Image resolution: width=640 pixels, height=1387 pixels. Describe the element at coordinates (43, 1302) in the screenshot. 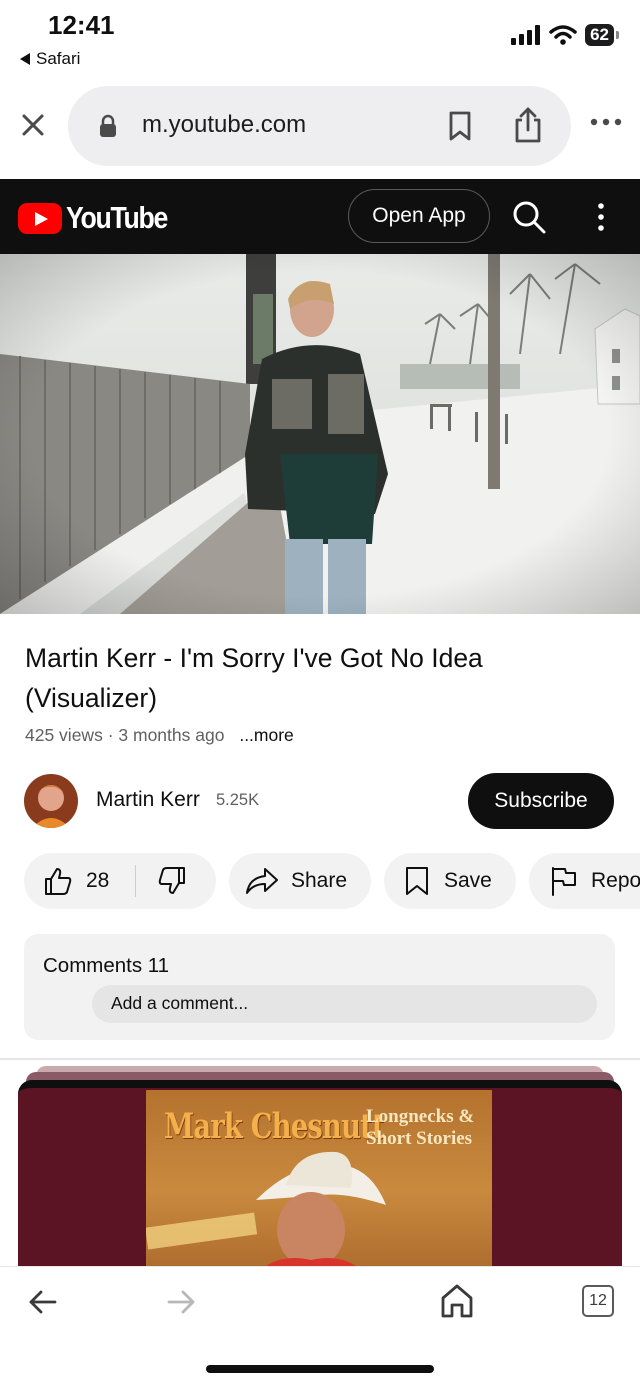

I see `back-arrow-icon` at that location.